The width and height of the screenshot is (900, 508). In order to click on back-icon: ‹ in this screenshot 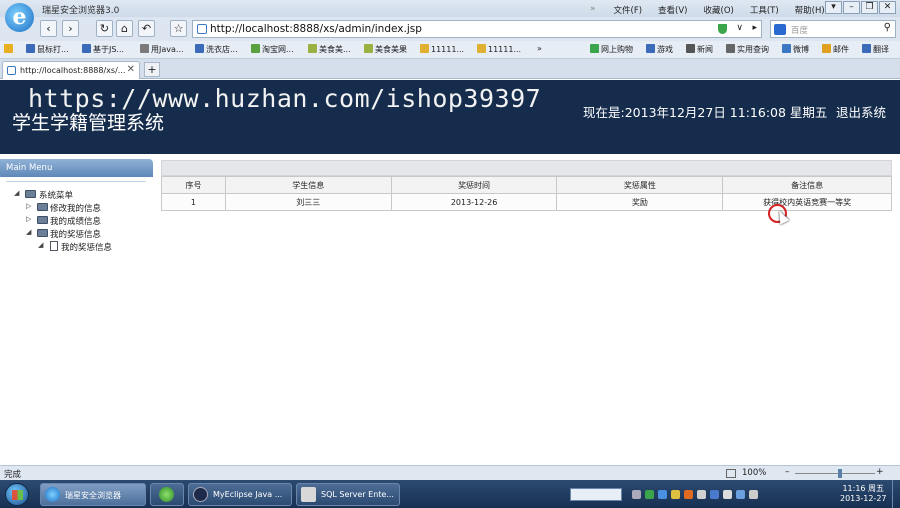, I will do `click(48, 28)`.